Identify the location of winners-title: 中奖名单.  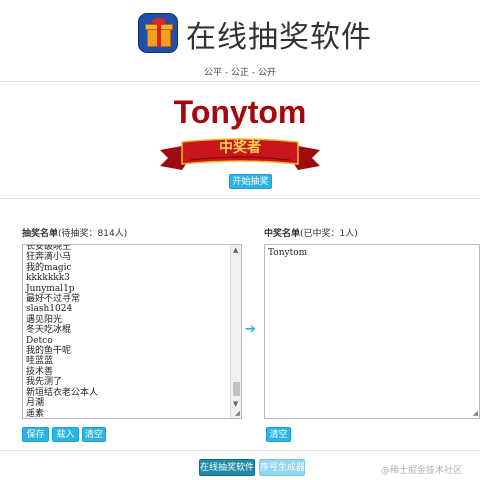
(282, 234).